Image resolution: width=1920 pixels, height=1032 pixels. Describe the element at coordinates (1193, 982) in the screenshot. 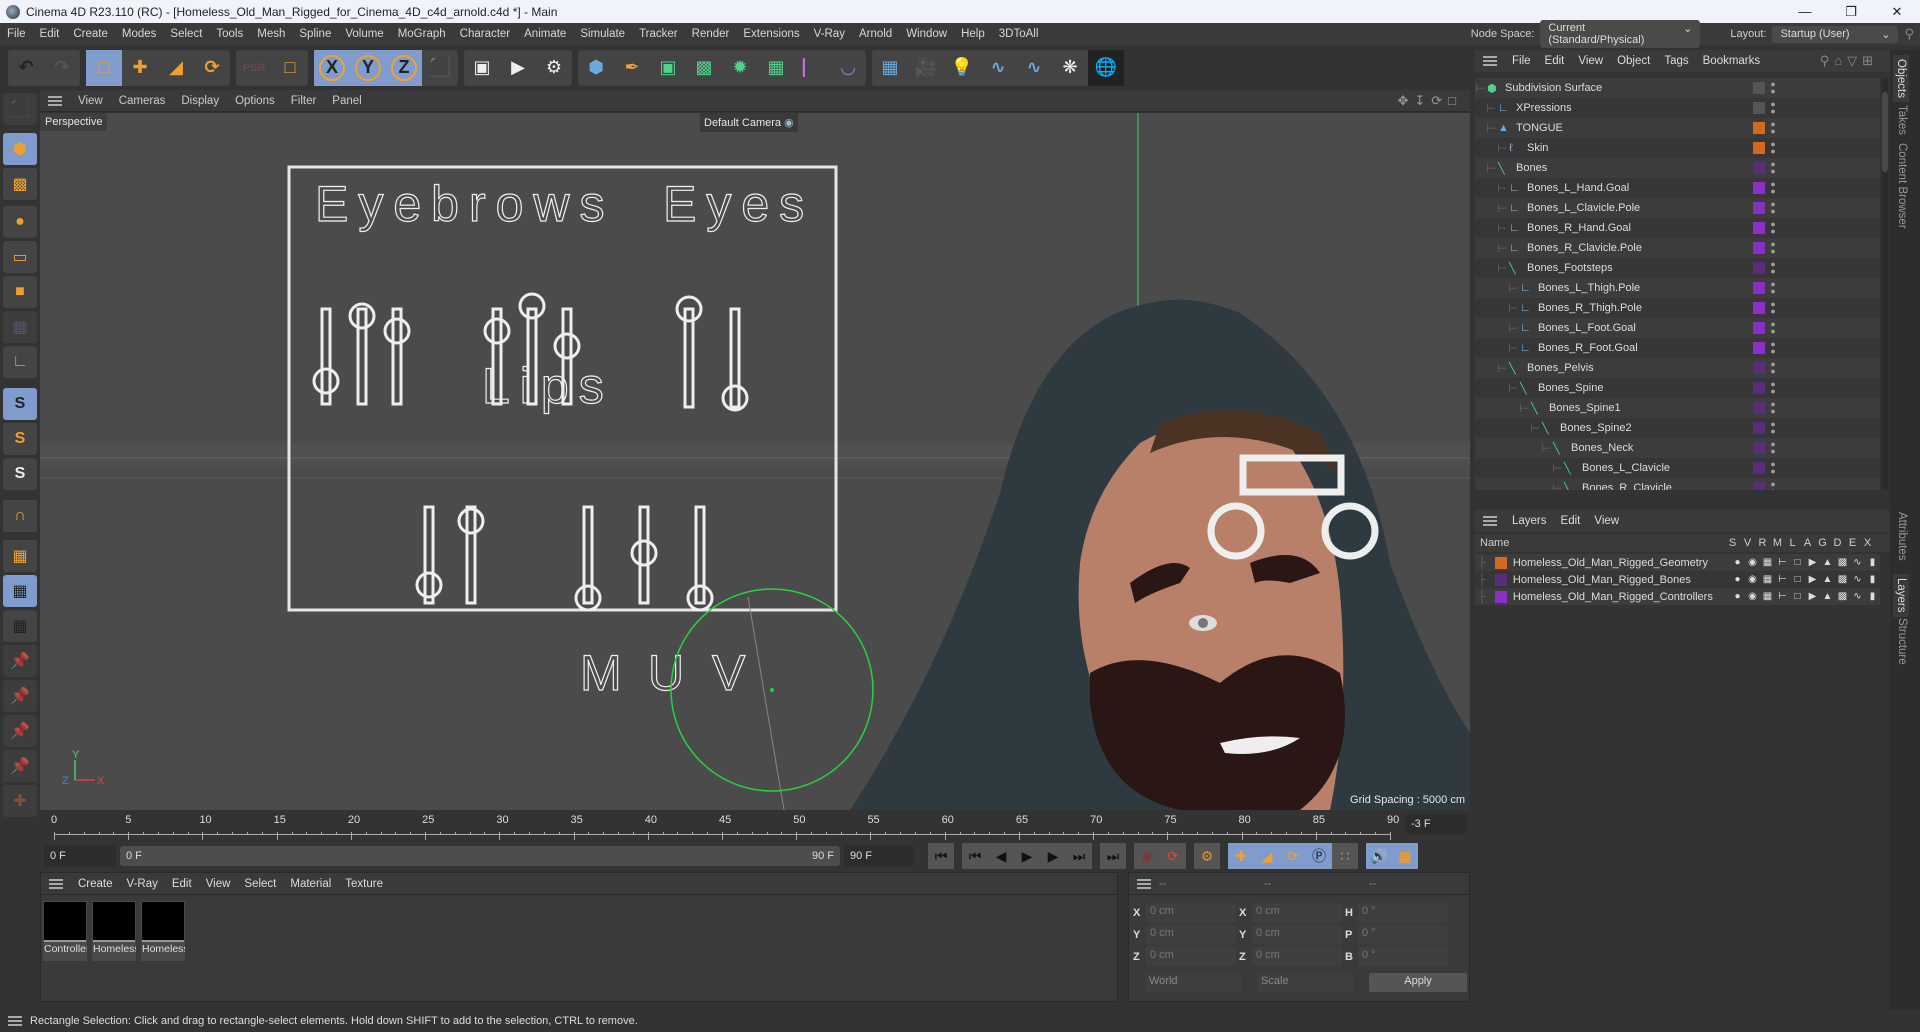

I see `coordinate-mode-dropdown: World` at that location.